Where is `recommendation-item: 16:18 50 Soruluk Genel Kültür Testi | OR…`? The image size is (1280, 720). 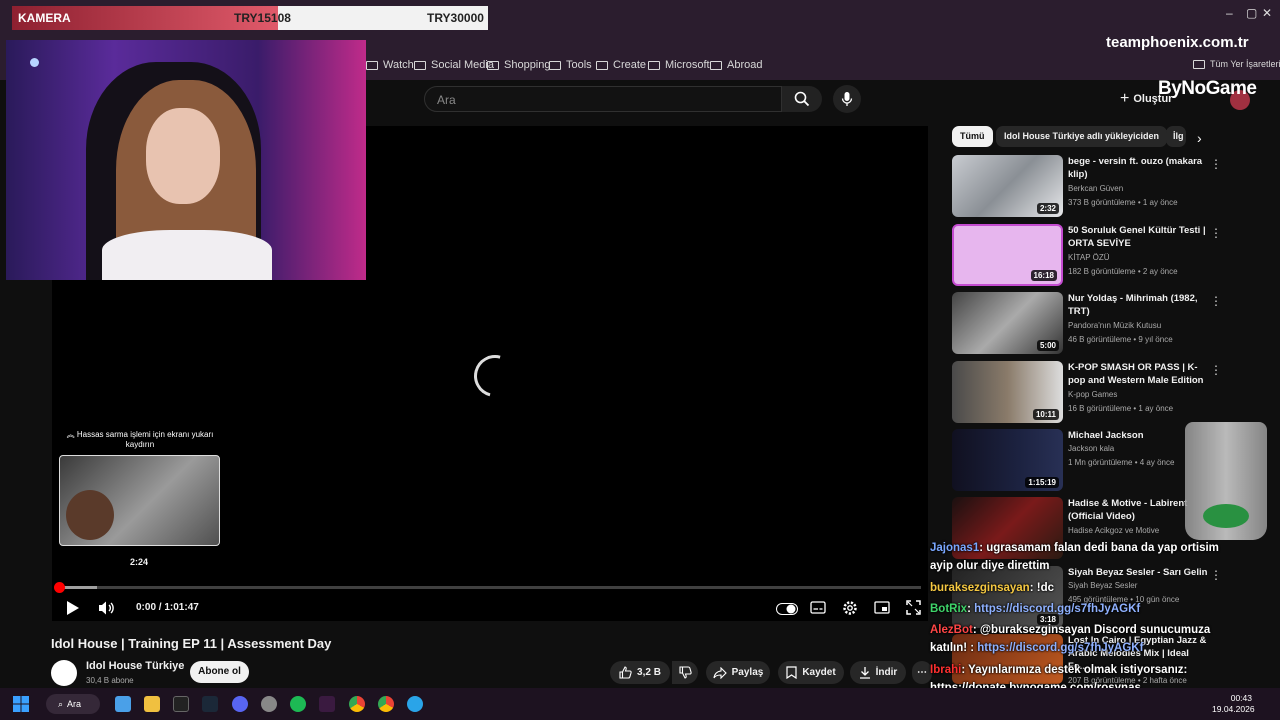
recommendation-item: 16:18 50 Soruluk Genel Kültür Testi | OR… is located at coordinates (1112, 256).